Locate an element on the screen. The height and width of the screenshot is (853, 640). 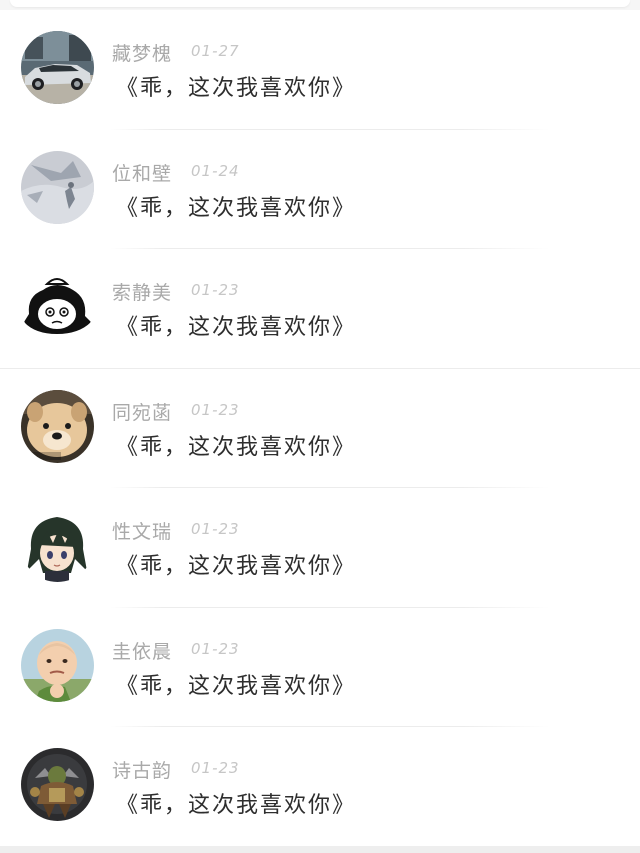
comment-item: 索静美 01-23 《乖，这次我喜欢你》 is located at coordinates (320, 309).